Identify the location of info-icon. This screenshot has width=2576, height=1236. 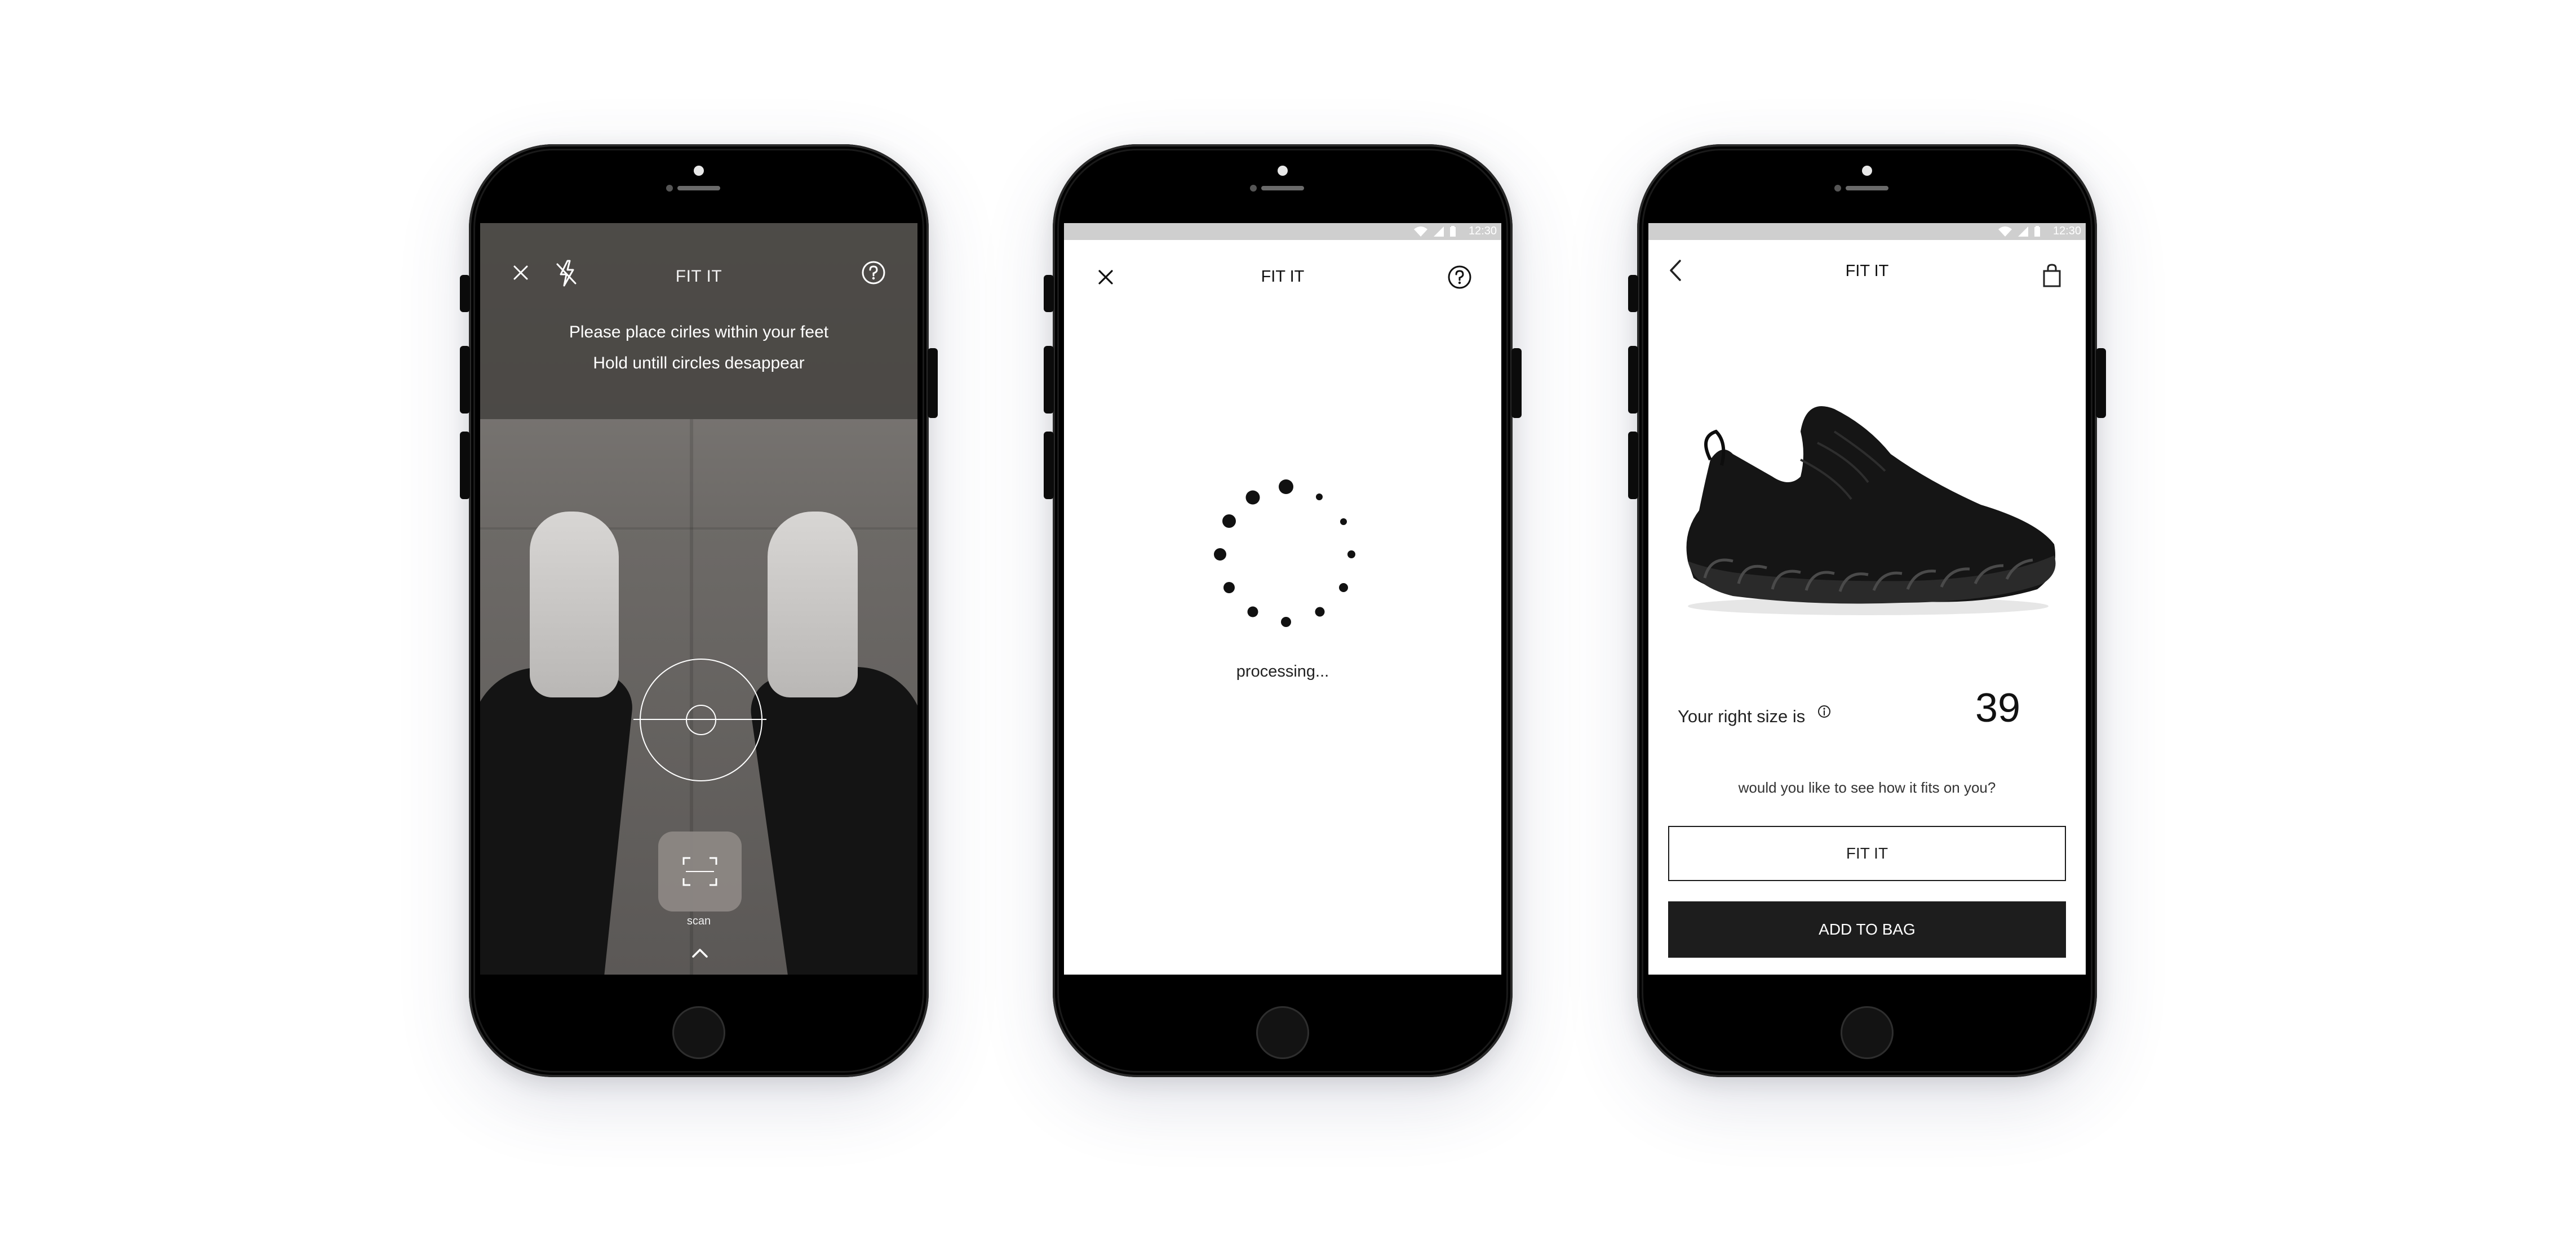
(1824, 711).